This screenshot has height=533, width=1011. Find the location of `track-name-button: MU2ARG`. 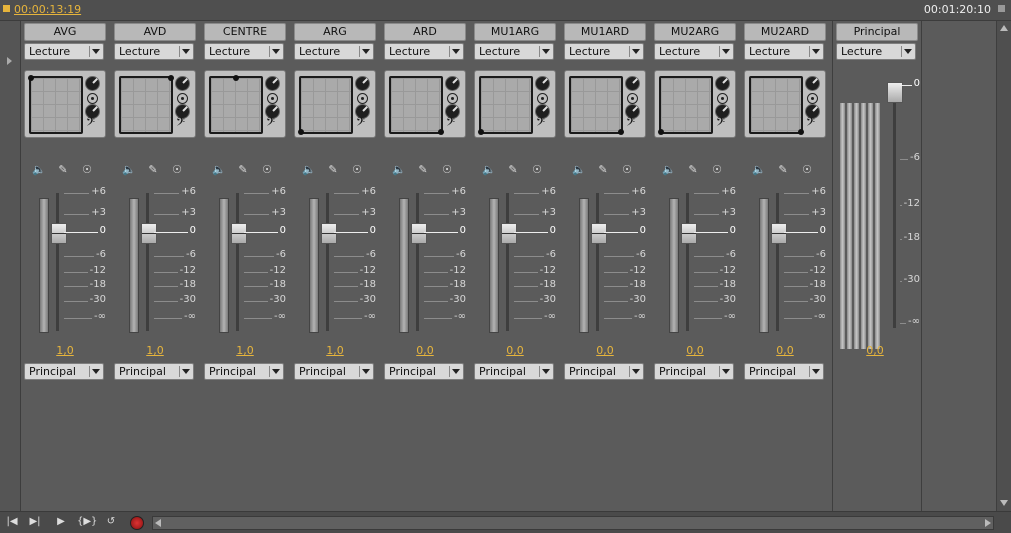

track-name-button: MU2ARG is located at coordinates (695, 32).